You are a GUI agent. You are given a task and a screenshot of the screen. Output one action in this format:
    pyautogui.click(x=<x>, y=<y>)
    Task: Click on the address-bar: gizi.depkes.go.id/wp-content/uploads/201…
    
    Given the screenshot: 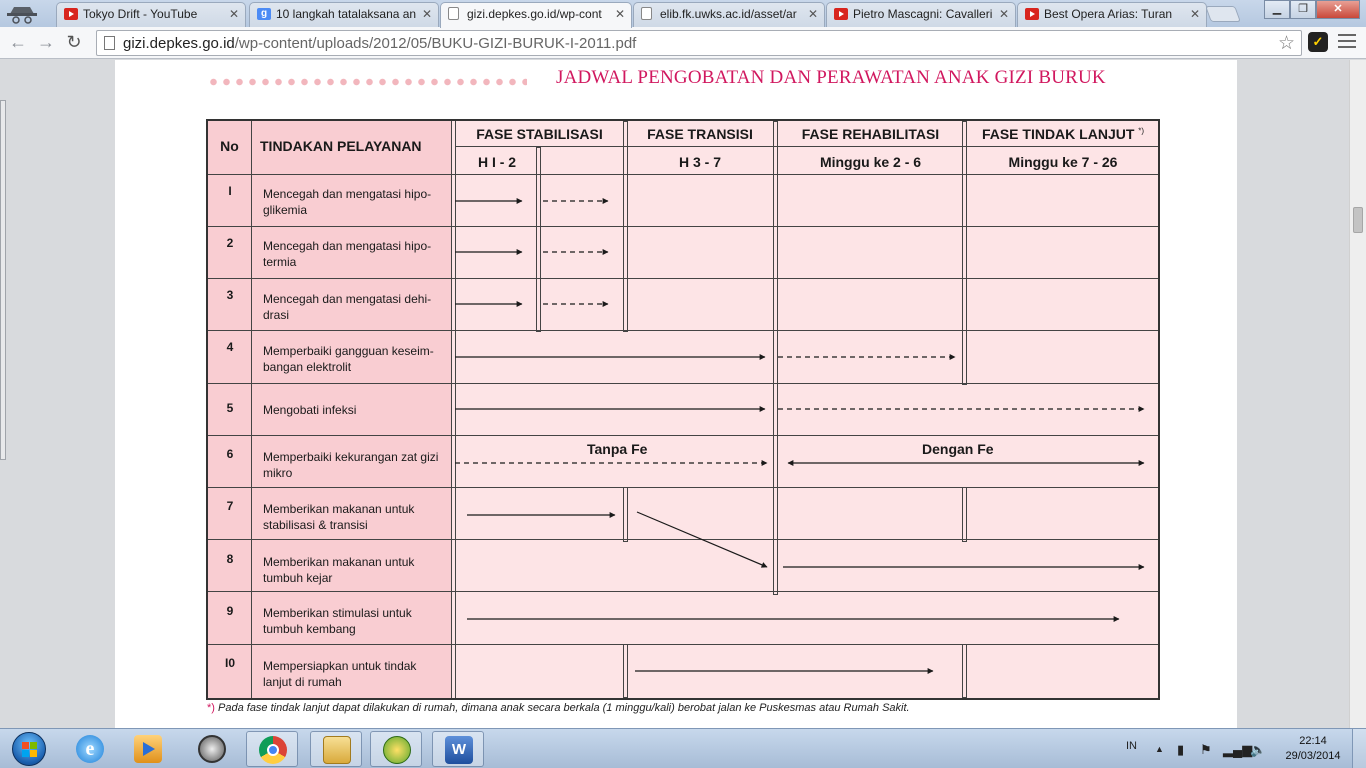 What is the action you would take?
    pyautogui.click(x=699, y=43)
    